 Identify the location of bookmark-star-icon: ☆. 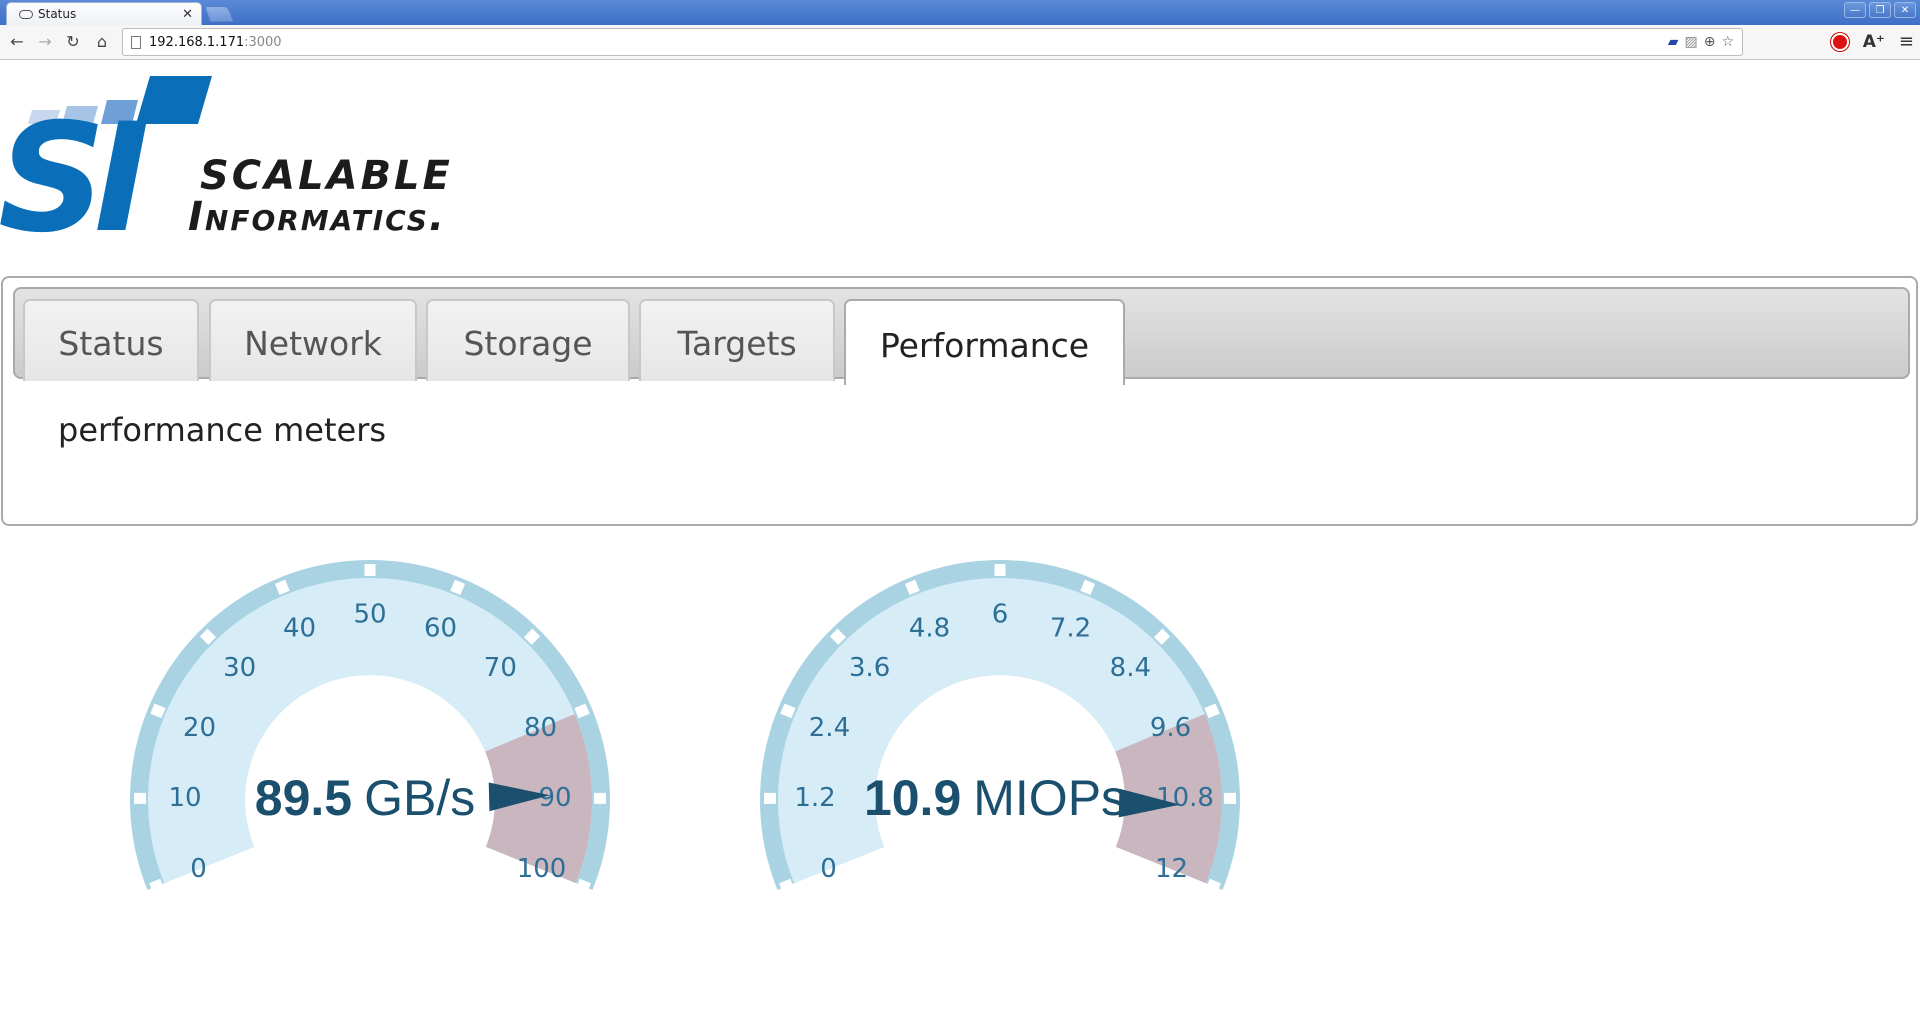
(1727, 42).